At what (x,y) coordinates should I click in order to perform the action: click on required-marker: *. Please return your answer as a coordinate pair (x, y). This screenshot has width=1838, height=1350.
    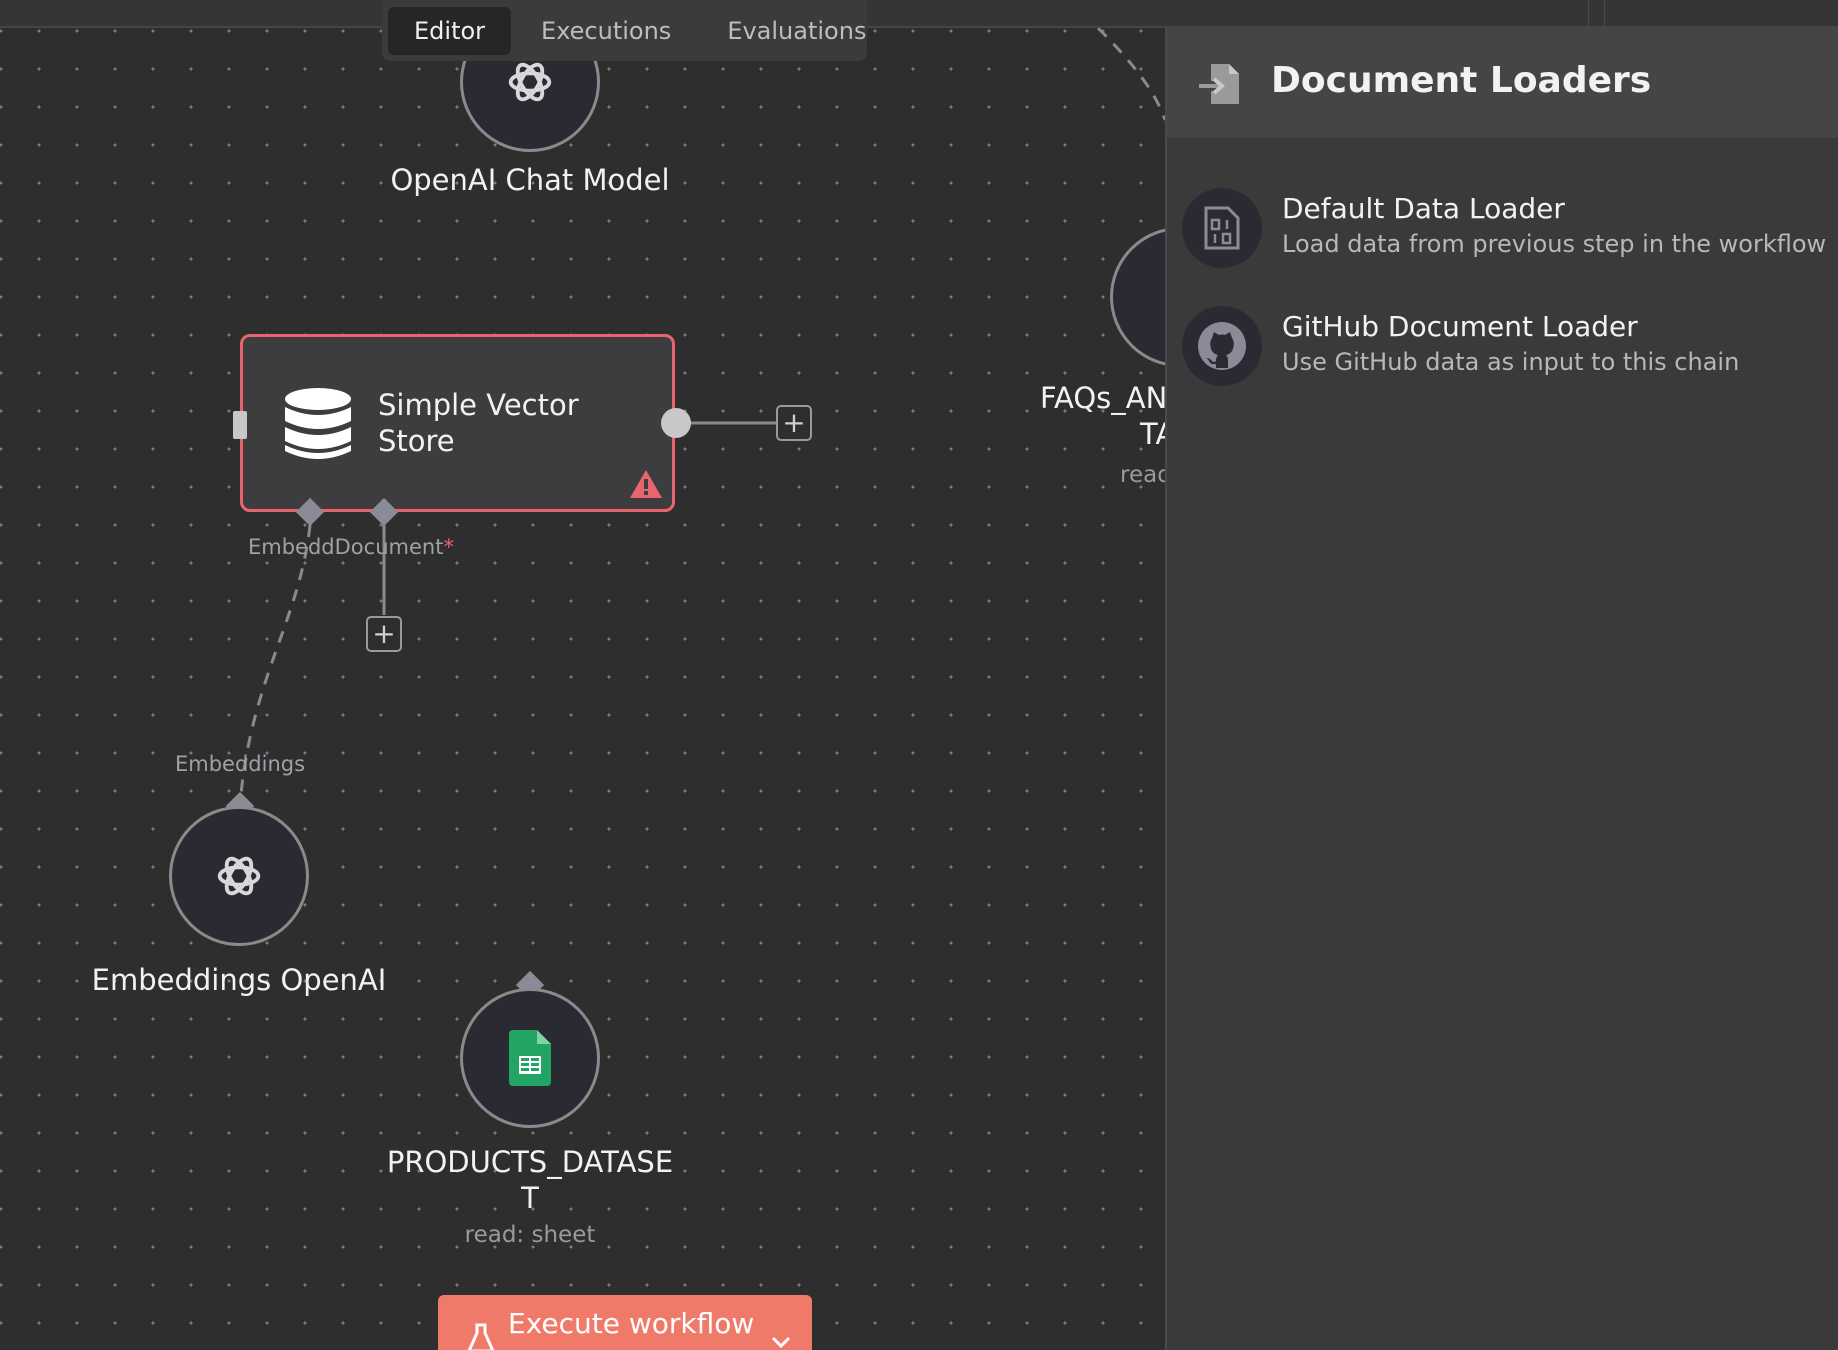
    Looking at the image, I should click on (448, 547).